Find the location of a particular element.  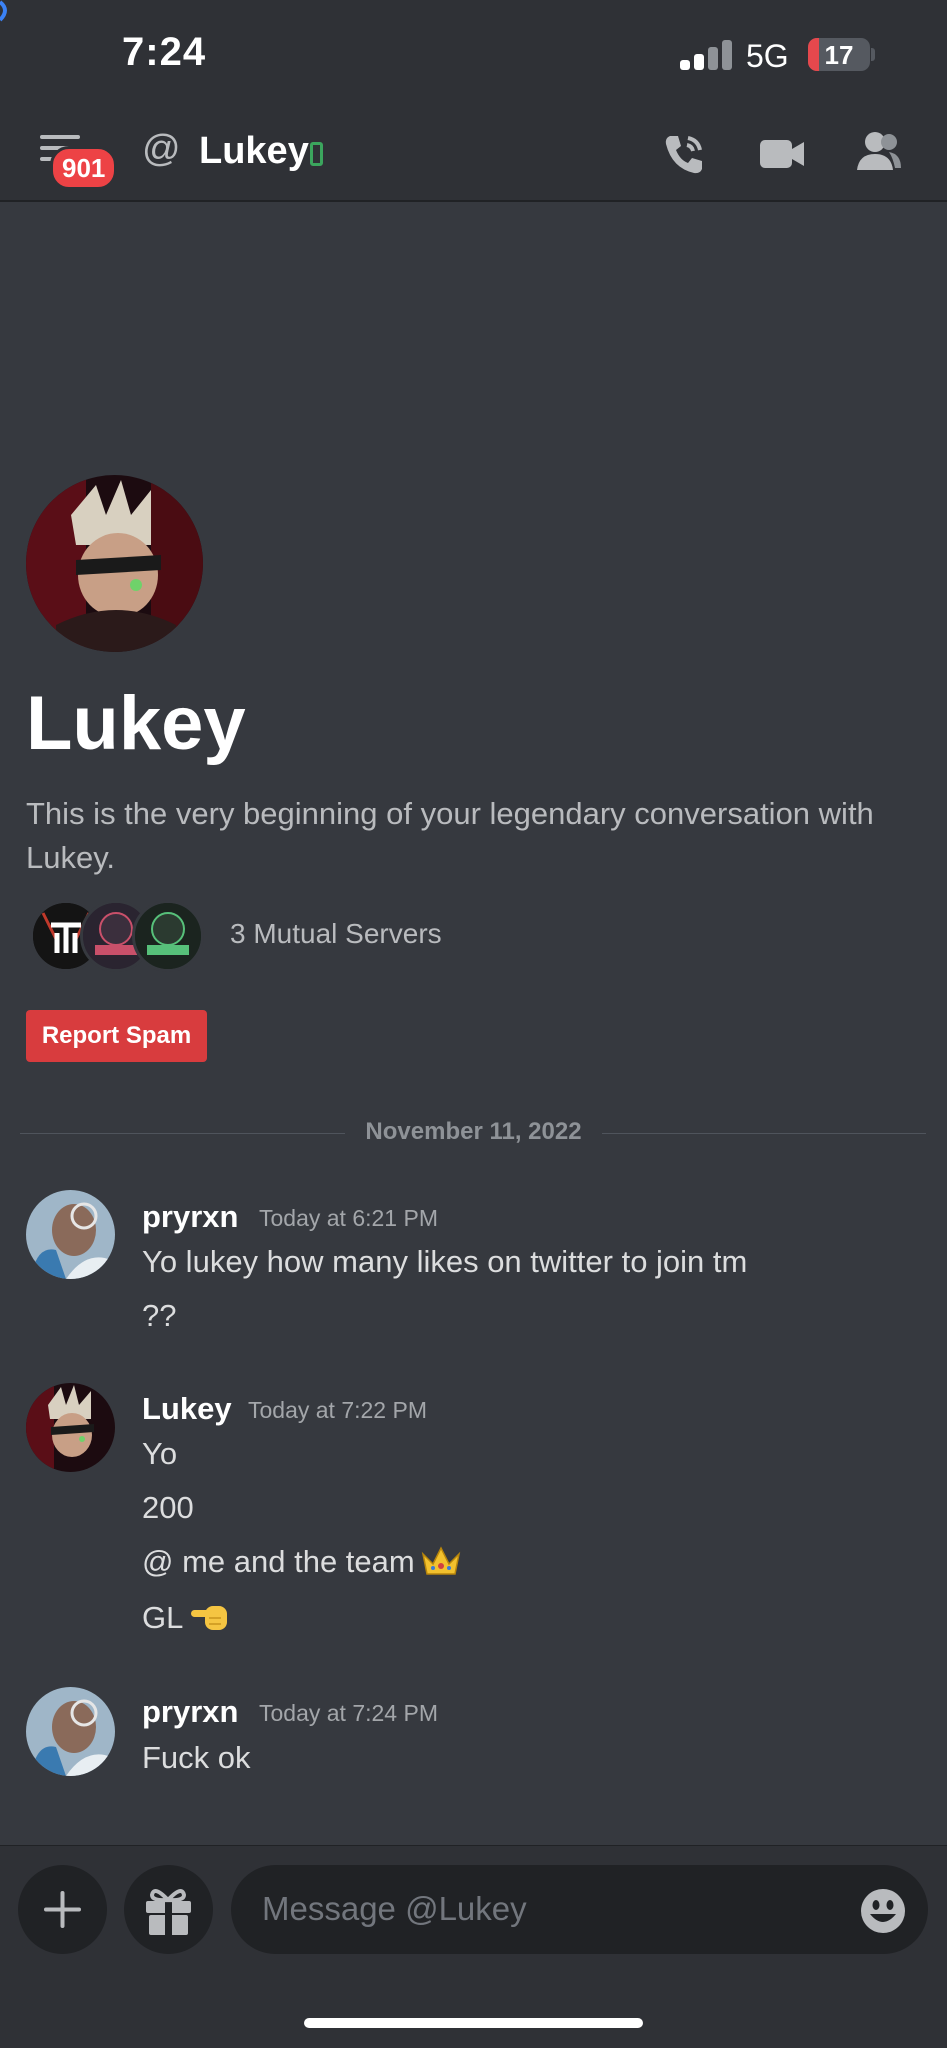

message-line: @ me and the team is located at coordinates (301, 1565).